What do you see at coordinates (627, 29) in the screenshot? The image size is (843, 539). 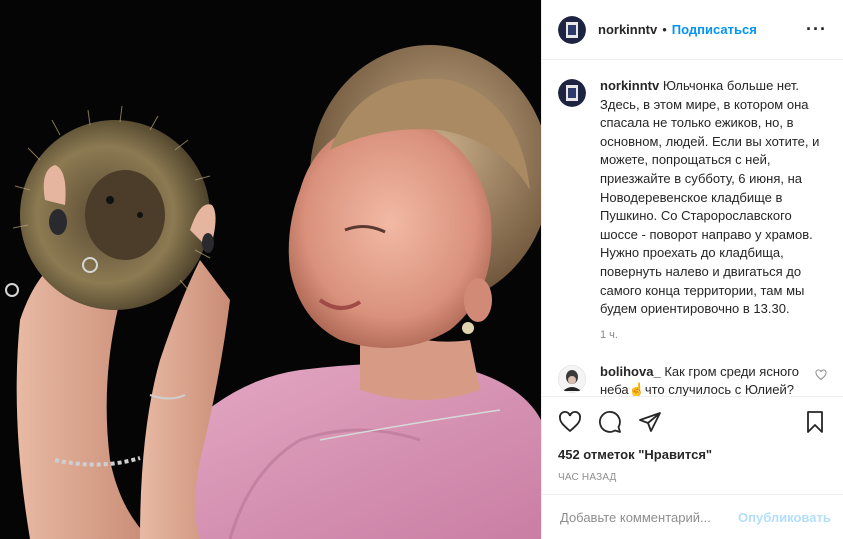 I see `author-username: norkinntv` at bounding box center [627, 29].